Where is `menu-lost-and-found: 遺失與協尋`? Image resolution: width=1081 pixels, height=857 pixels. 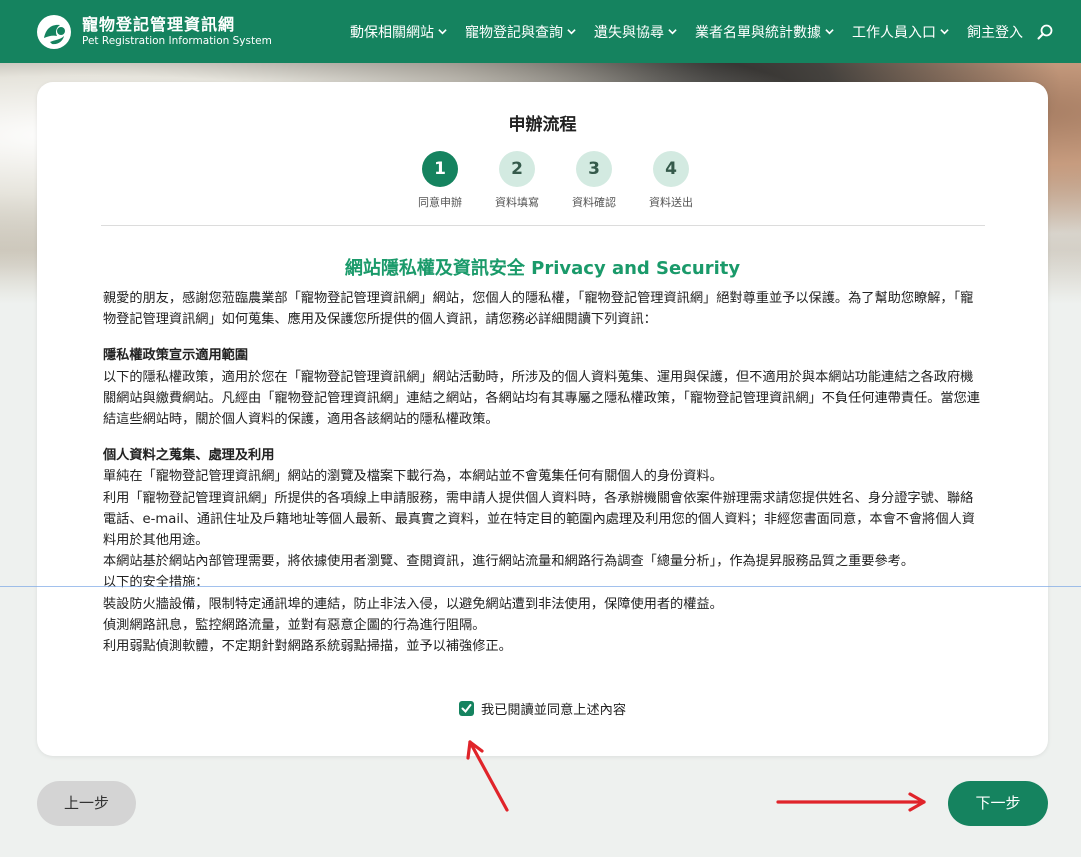
menu-lost-and-found: 遺失與協尋 is located at coordinates (635, 32).